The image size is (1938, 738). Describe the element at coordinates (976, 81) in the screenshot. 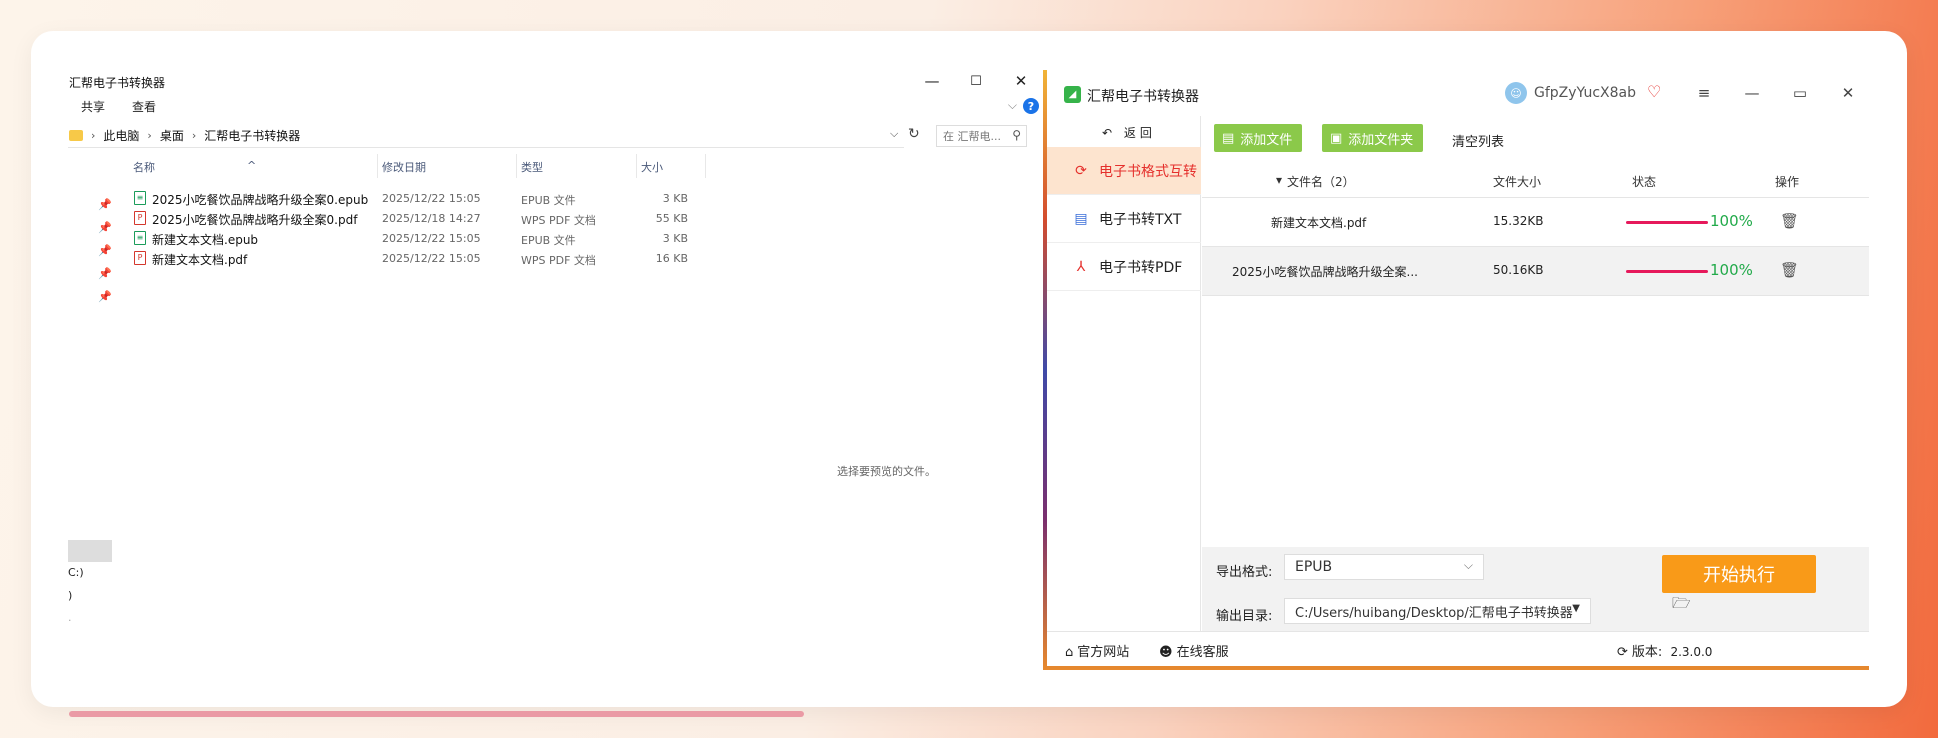

I see `explorer-maximize-button: ☐` at that location.